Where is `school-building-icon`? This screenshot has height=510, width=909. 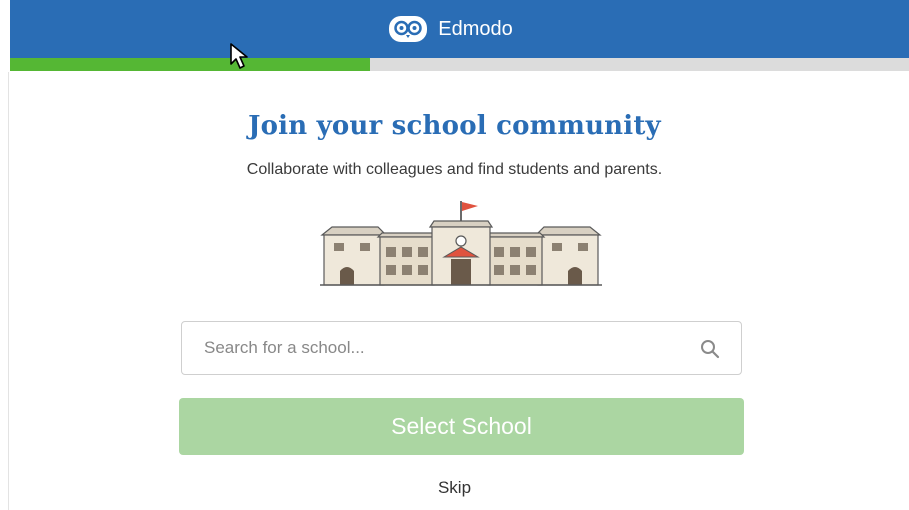 school-building-icon is located at coordinates (461, 243).